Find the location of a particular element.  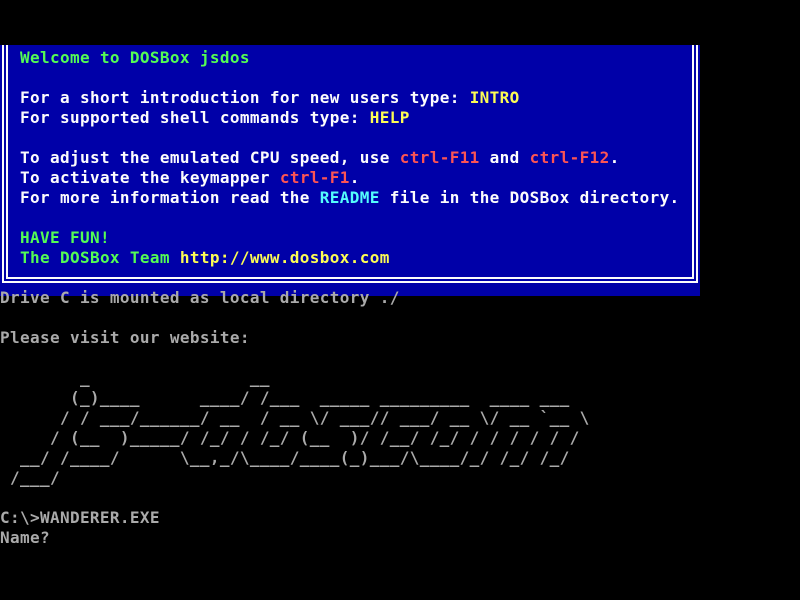

drive-mounted-message: Drive C is mounted as local directory ./ is located at coordinates (200, 297).